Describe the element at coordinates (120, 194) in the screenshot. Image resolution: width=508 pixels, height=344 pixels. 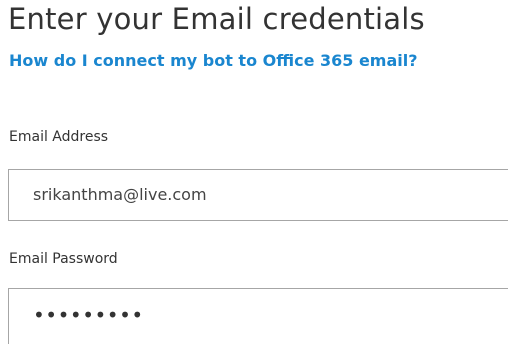
I see `email-address-value: srikanthma@live.com` at that location.